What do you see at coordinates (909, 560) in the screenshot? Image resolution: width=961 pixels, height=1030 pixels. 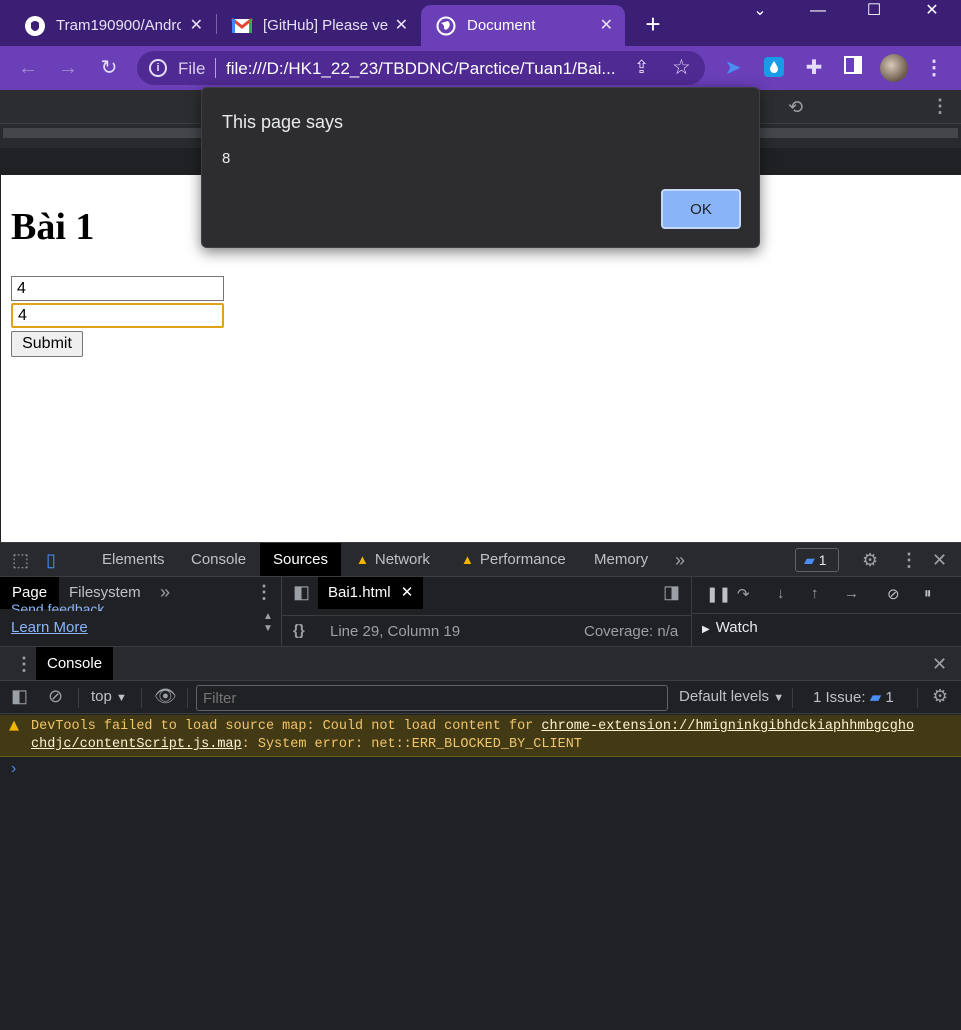 I see `customize-menu-icon: ⋮` at bounding box center [909, 560].